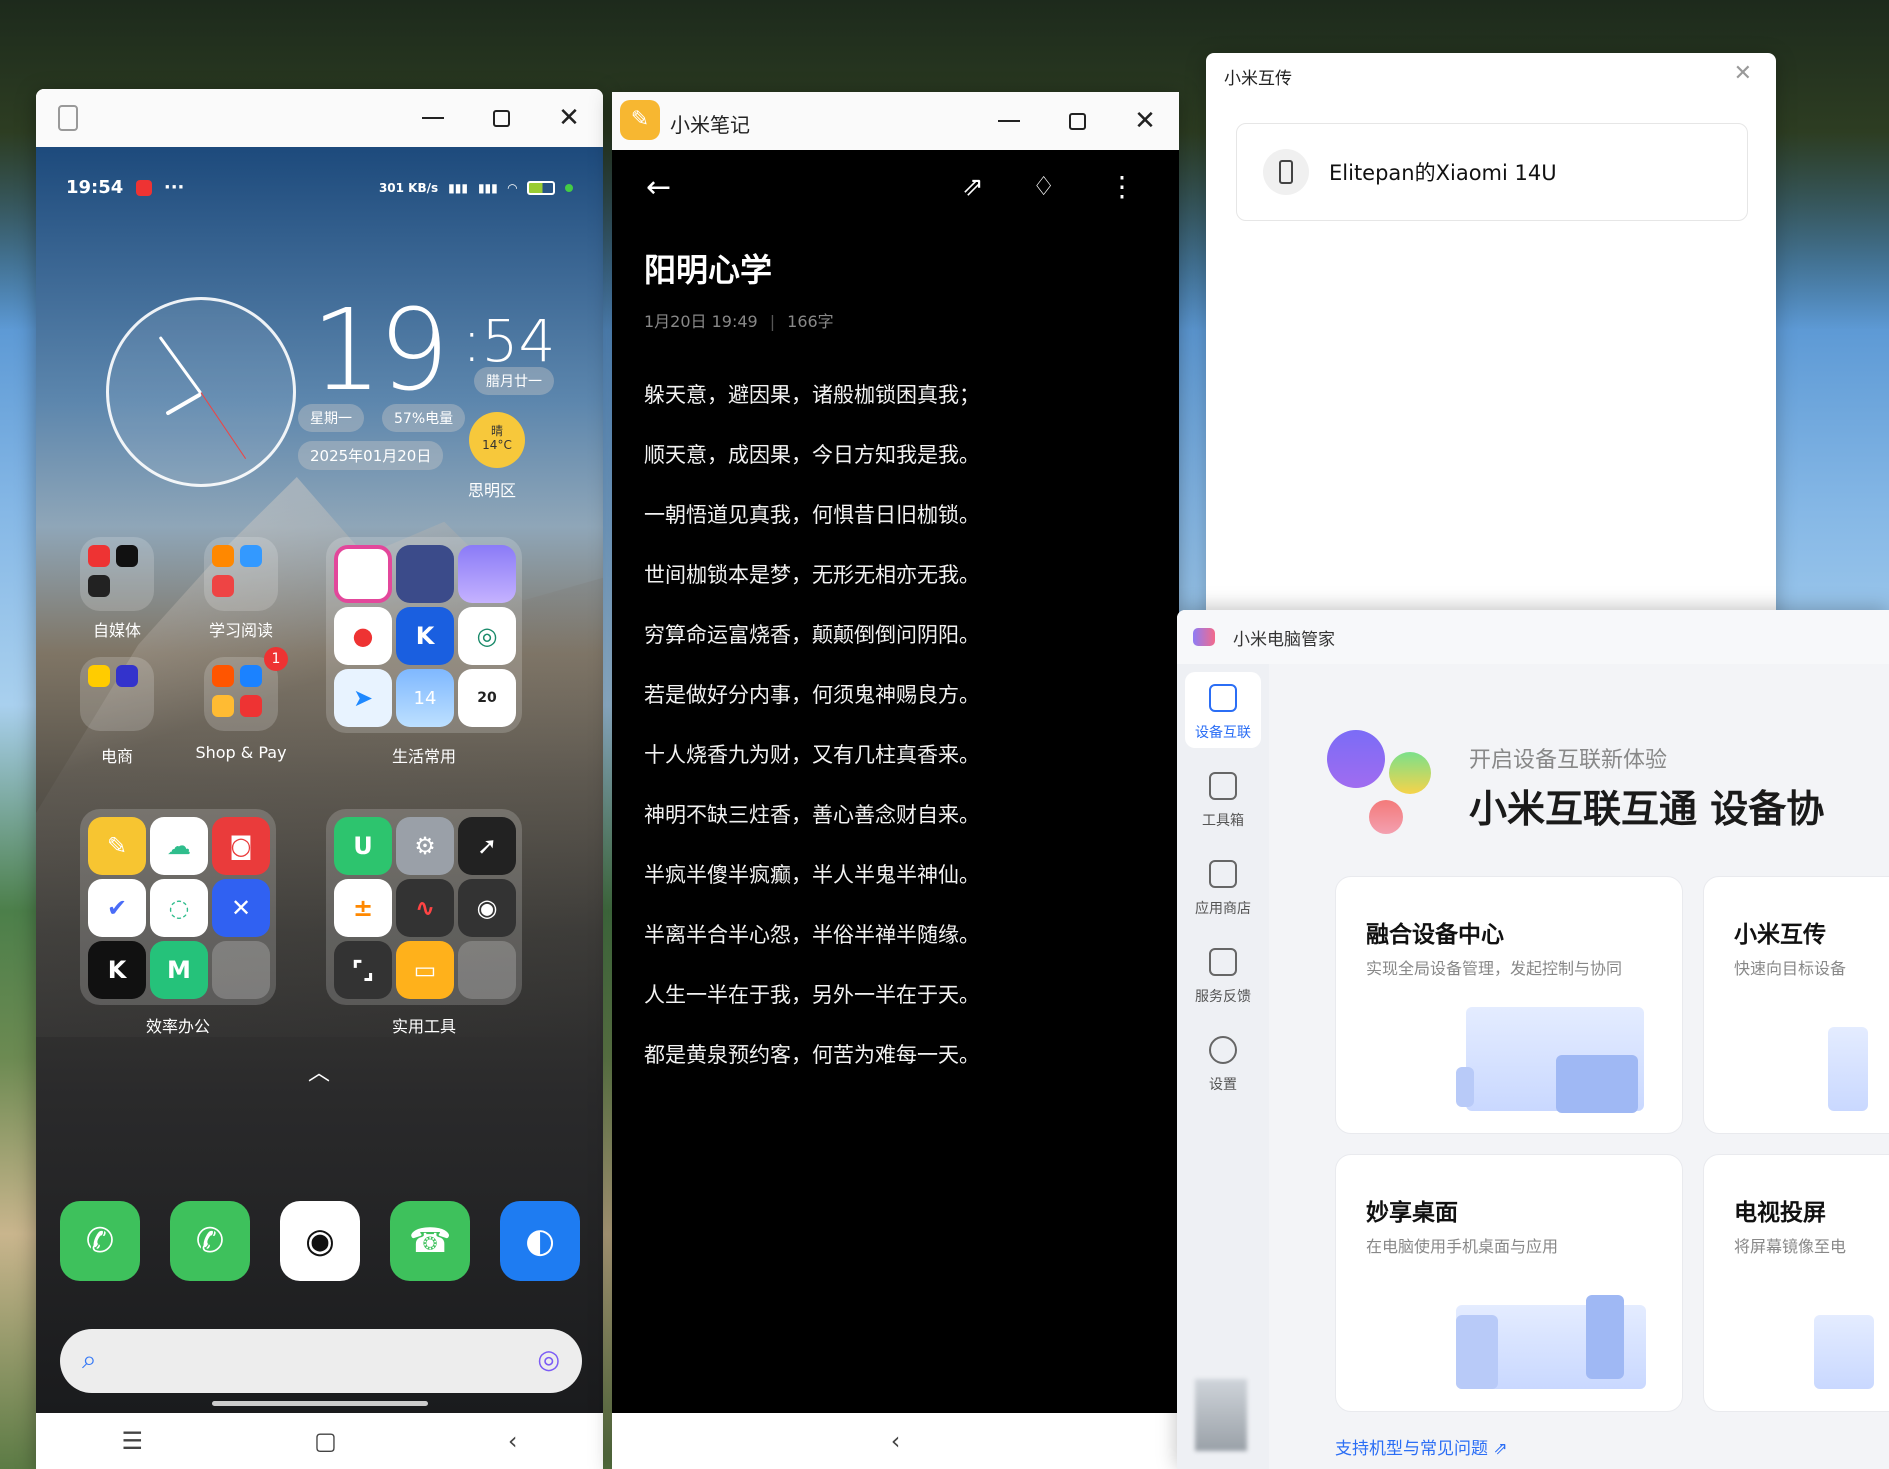 Image resolution: width=1889 pixels, height=1469 pixels. Describe the element at coordinates (100, 1241) in the screenshot. I see `wechat-icon: ✆` at that location.